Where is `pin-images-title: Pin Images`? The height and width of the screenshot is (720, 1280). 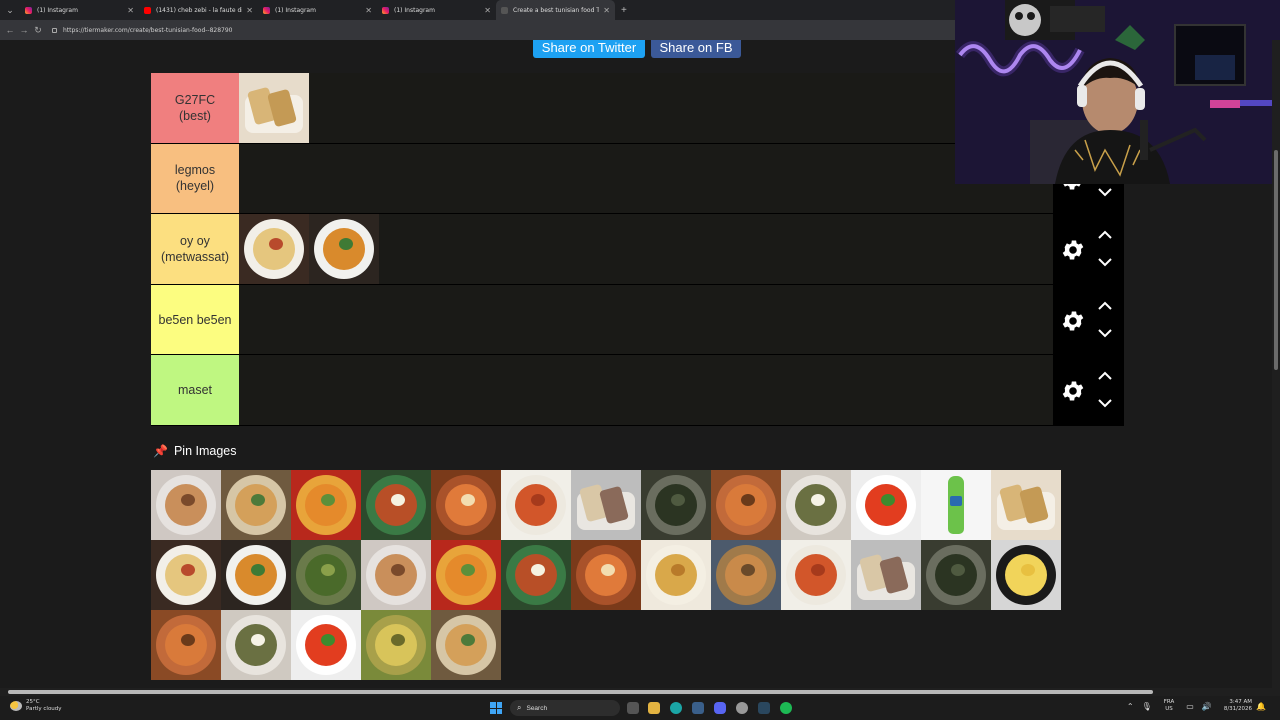
pin-images-title: Pin Images is located at coordinates (205, 451).